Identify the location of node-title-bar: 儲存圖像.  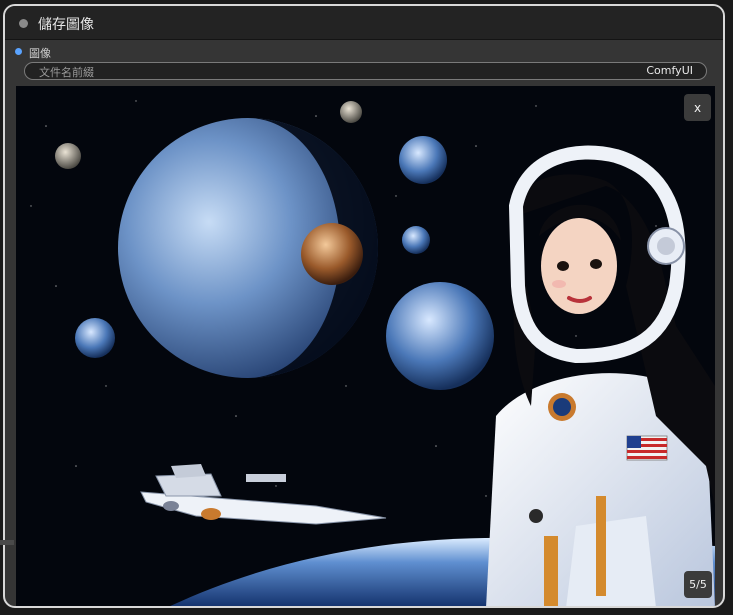
(364, 23).